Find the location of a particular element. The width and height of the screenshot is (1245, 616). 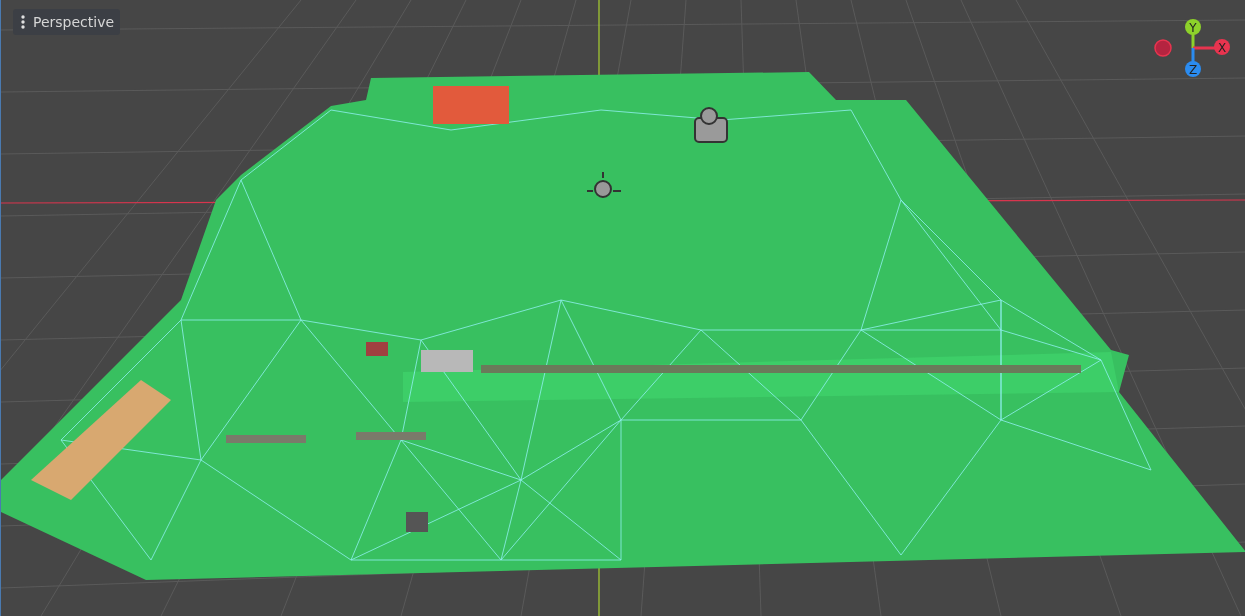

axis-handle: Y is located at coordinates (1193, 27).